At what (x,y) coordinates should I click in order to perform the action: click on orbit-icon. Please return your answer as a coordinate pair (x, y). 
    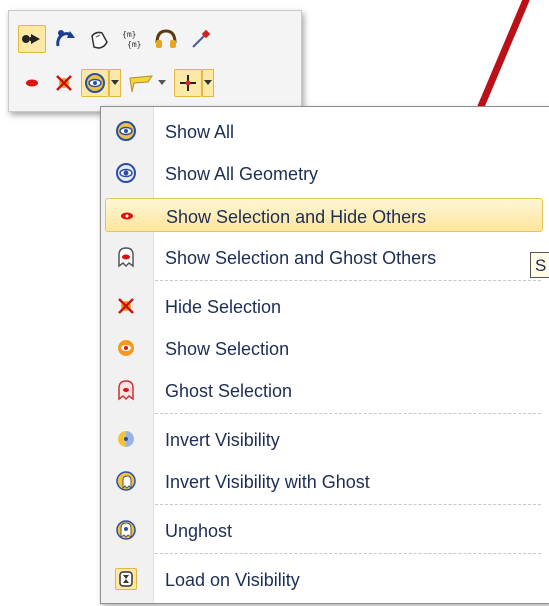
    Looking at the image, I should click on (65, 38).